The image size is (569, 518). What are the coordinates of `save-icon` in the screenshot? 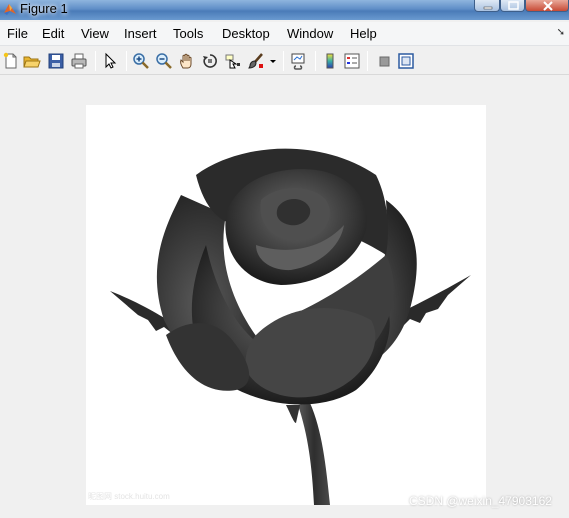 It's located at (56, 61).